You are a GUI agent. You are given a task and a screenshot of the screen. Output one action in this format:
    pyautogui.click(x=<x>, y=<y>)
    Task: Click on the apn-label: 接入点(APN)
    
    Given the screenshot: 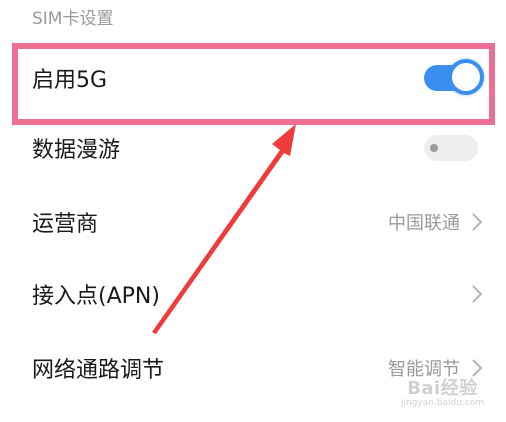 What is the action you would take?
    pyautogui.click(x=96, y=296)
    